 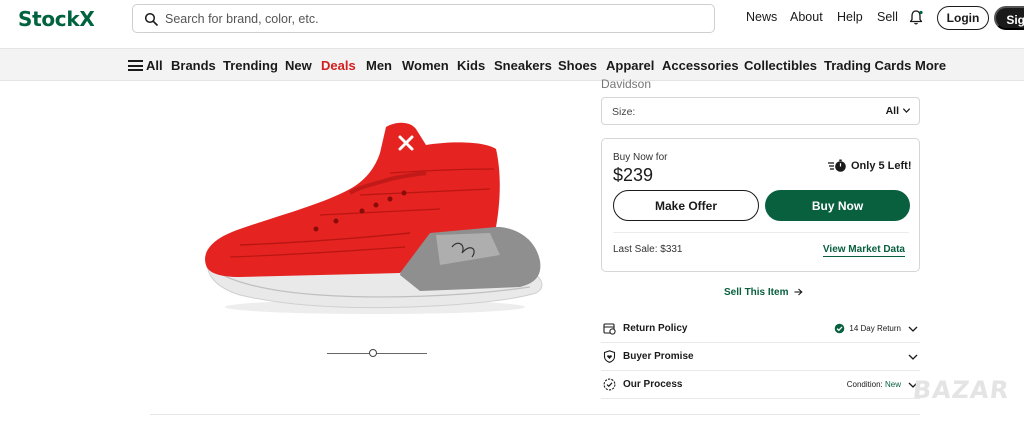 What do you see at coordinates (875, 328) in the screenshot?
I see `return-policy-meta: 14 Day Return` at bounding box center [875, 328].